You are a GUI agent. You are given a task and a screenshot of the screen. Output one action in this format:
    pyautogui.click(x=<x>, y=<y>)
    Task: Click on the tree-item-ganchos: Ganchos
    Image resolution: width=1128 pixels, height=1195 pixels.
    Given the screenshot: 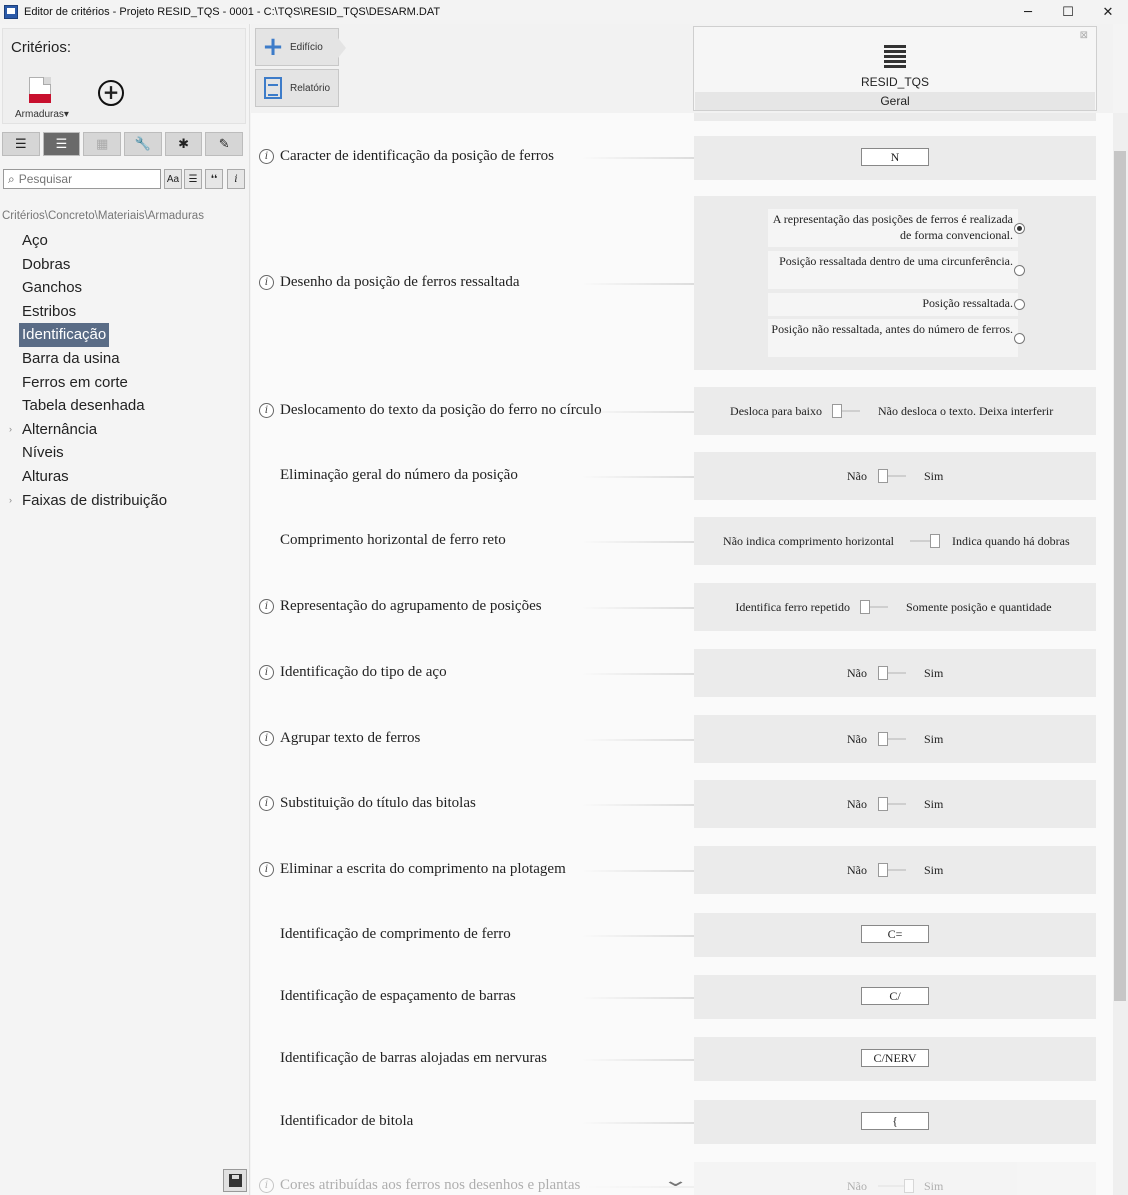 What is the action you would take?
    pyautogui.click(x=124, y=288)
    